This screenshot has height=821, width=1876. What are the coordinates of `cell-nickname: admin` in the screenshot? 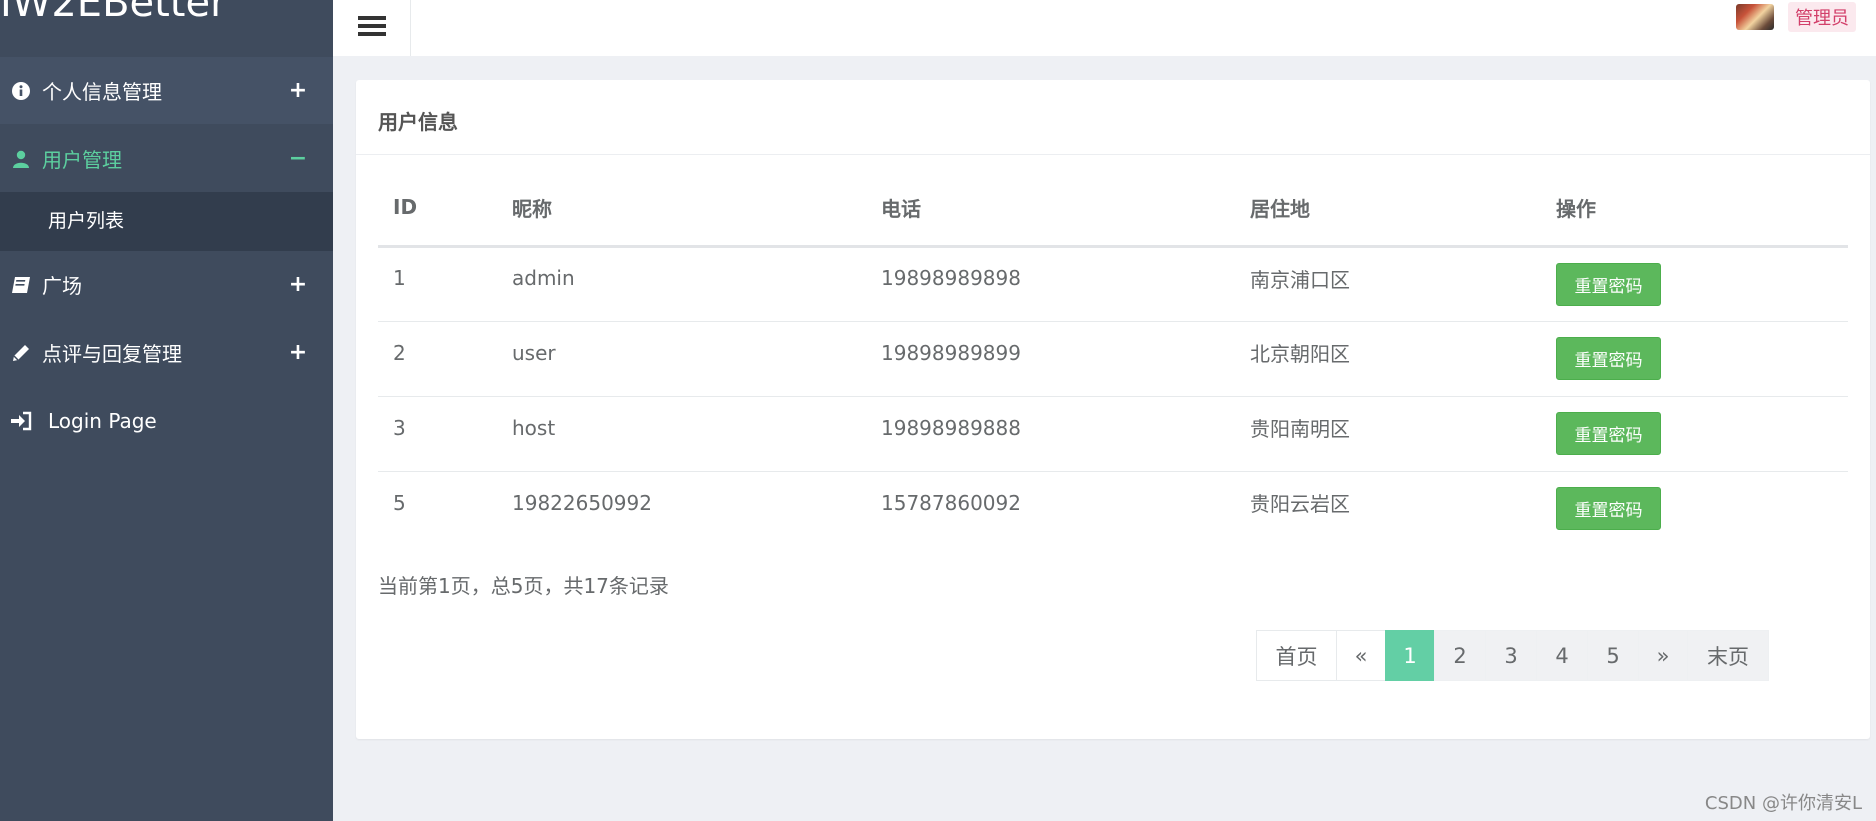 It's located at (543, 278).